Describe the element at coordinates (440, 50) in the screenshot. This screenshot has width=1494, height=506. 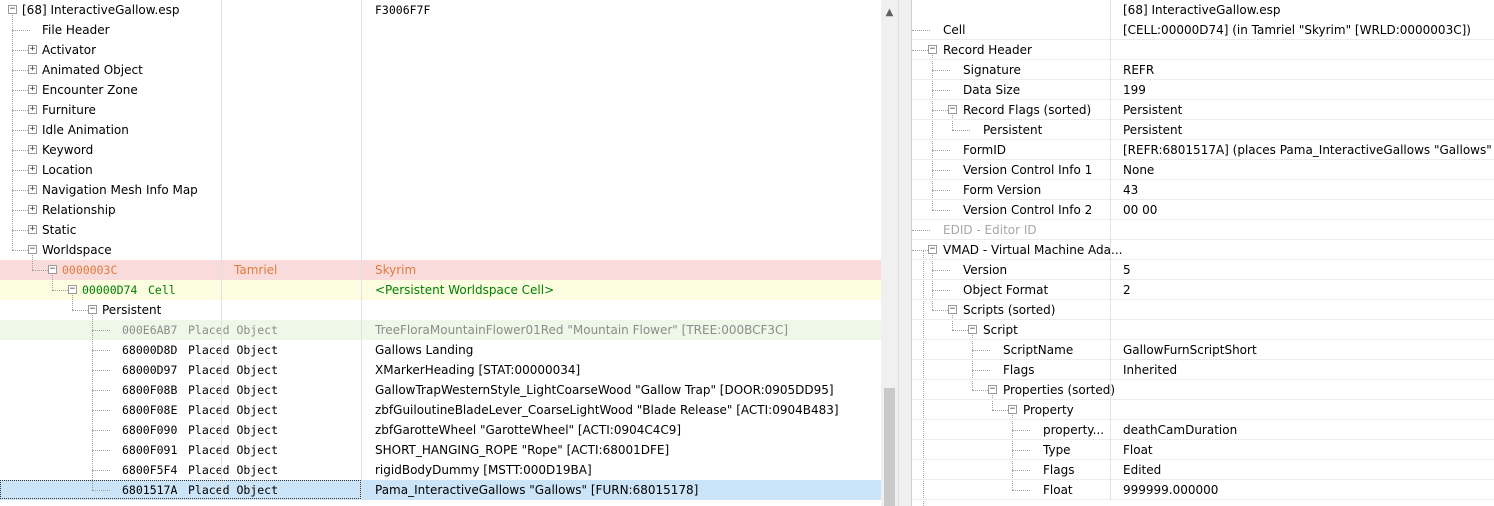
I see `tree-row: + Activator` at that location.